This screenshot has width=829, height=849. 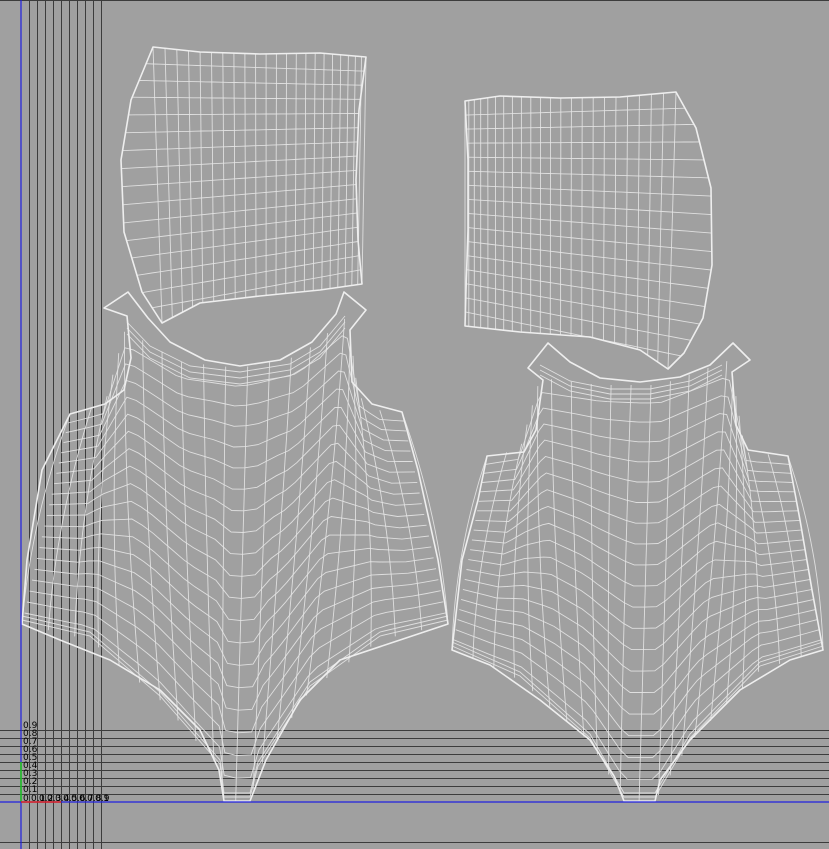 I want to click on u-tick-label: 1, so click(x=106, y=799).